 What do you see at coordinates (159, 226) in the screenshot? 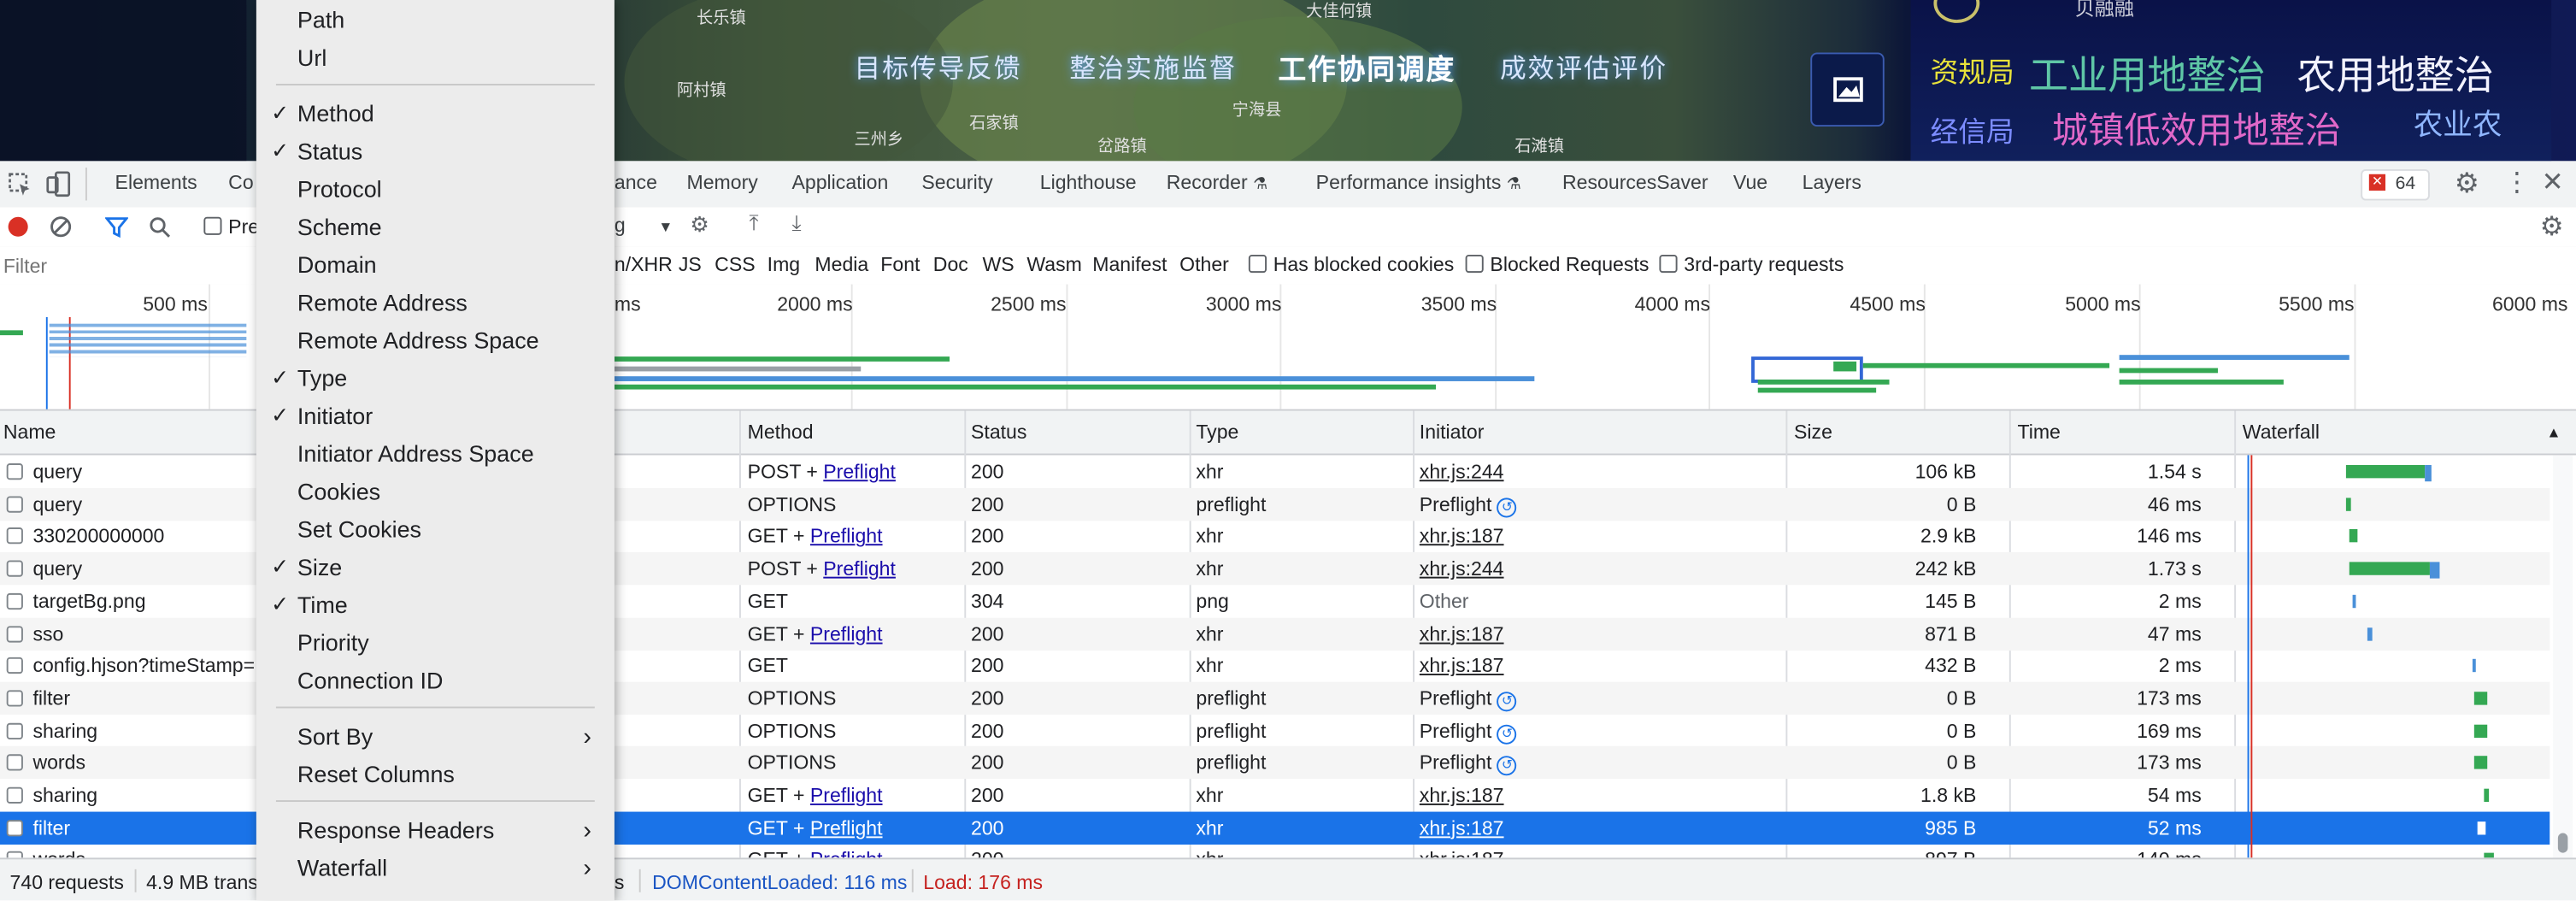
I see `search-icon` at bounding box center [159, 226].